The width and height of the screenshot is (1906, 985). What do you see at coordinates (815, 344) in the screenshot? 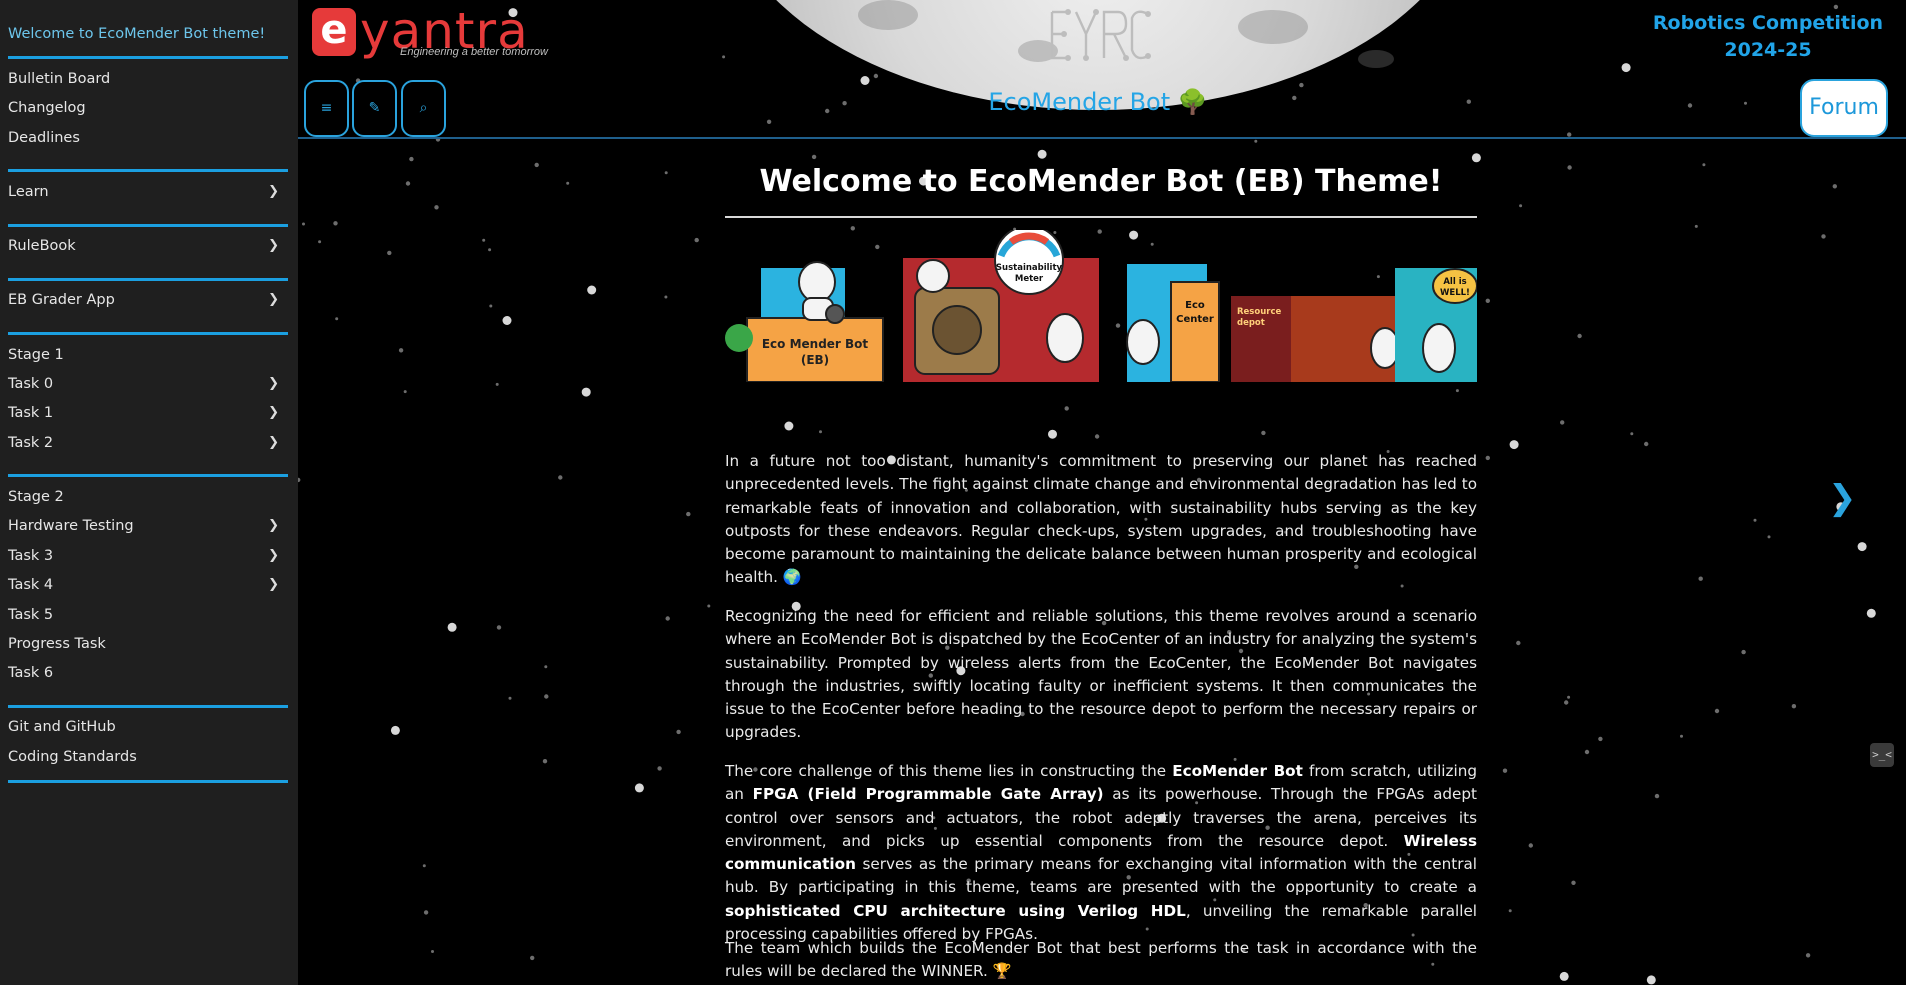
I see `banner-sign-text: Eco Mender Bot` at bounding box center [815, 344].